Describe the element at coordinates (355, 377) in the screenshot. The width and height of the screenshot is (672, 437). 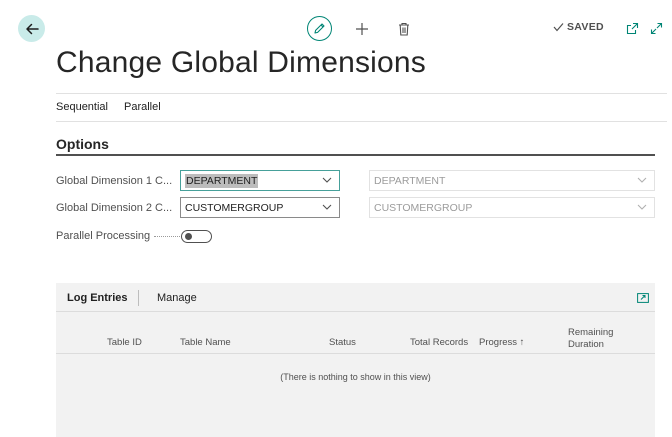
I see `empty-list-message: (There is nothing to show in this view)` at that location.